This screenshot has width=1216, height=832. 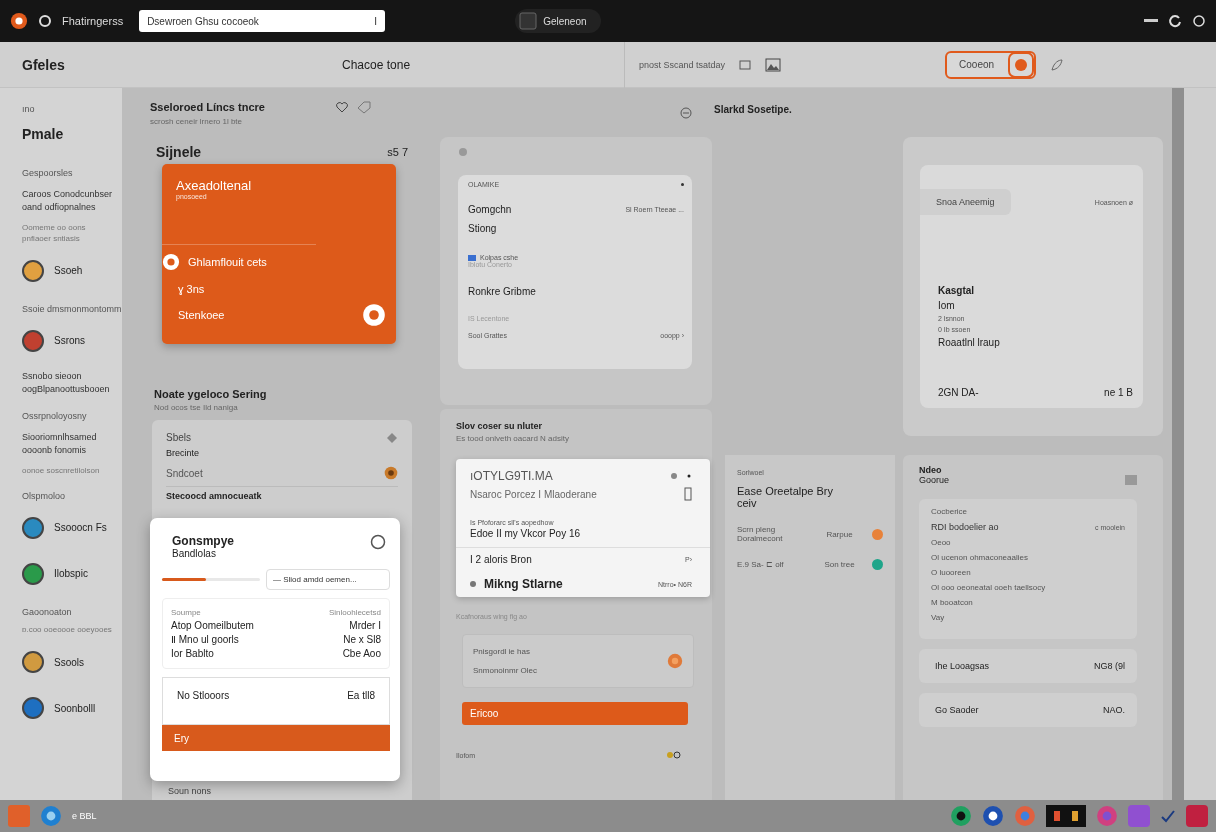 What do you see at coordinates (71, 574) in the screenshot?
I see `sidebar-item: Ilobspic` at bounding box center [71, 574].